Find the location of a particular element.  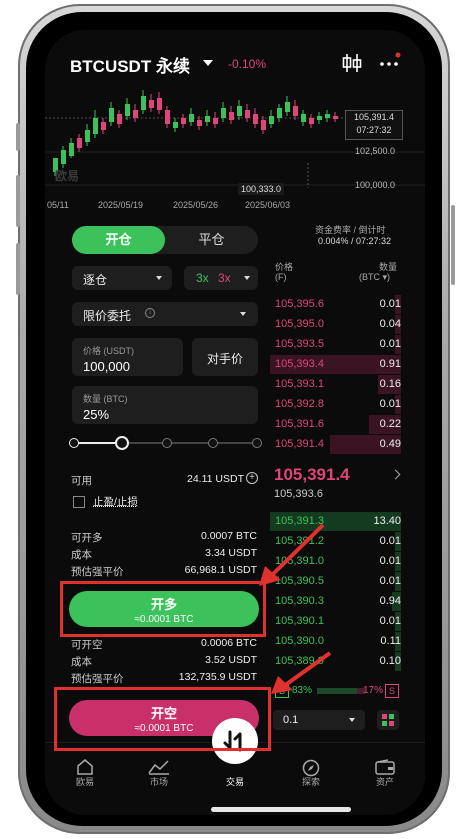

max-short-value: 0.0006 BTC is located at coordinates (228, 643).